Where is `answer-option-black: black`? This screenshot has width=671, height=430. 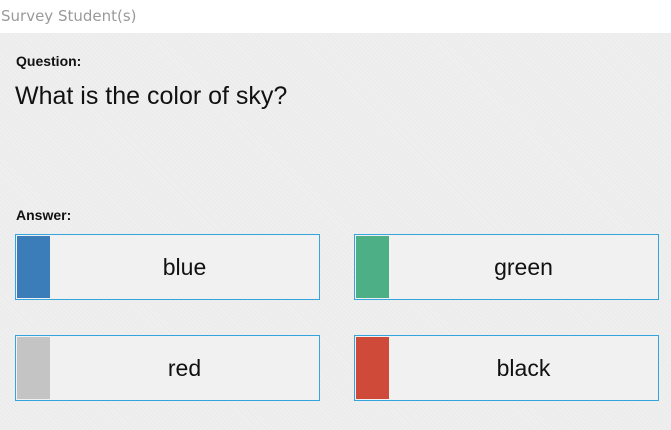
answer-option-black: black is located at coordinates (506, 368).